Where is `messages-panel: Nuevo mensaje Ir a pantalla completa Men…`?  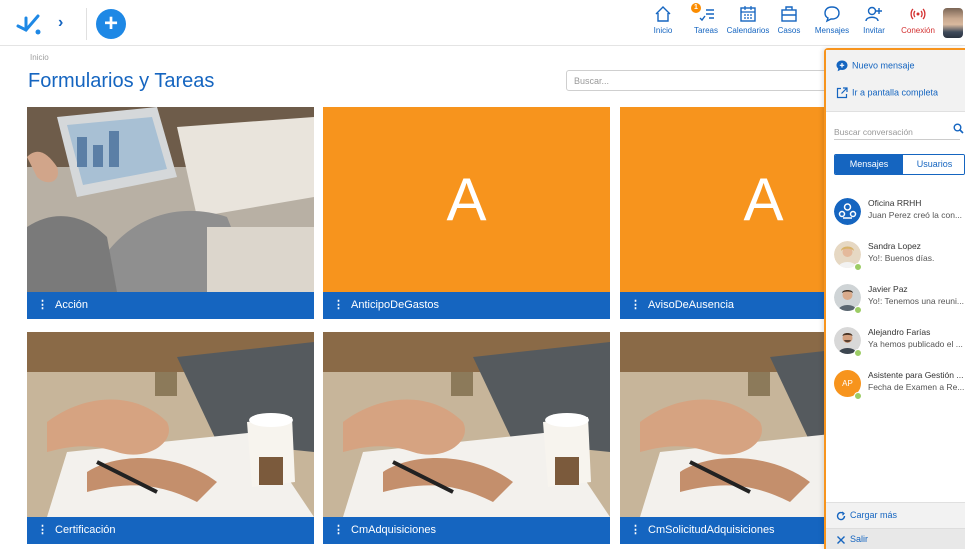
messages-panel: Nuevo mensaje Ir a pantalla completa Men… is located at coordinates (894, 298).